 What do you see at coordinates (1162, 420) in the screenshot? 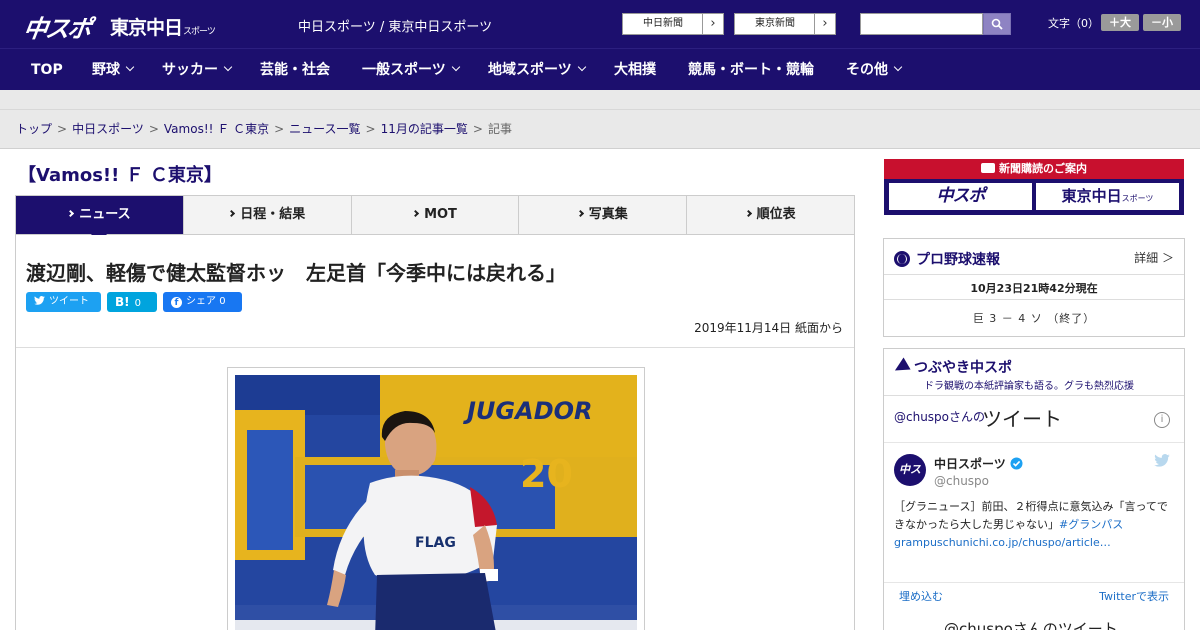
I see `info-icon: i` at bounding box center [1162, 420].